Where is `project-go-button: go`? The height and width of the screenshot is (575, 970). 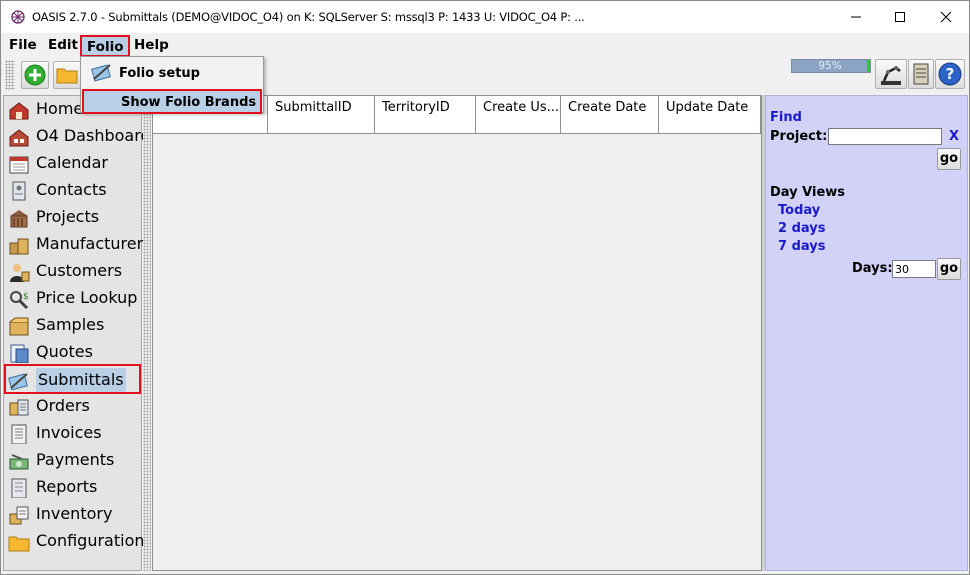 project-go-button: go is located at coordinates (949, 159).